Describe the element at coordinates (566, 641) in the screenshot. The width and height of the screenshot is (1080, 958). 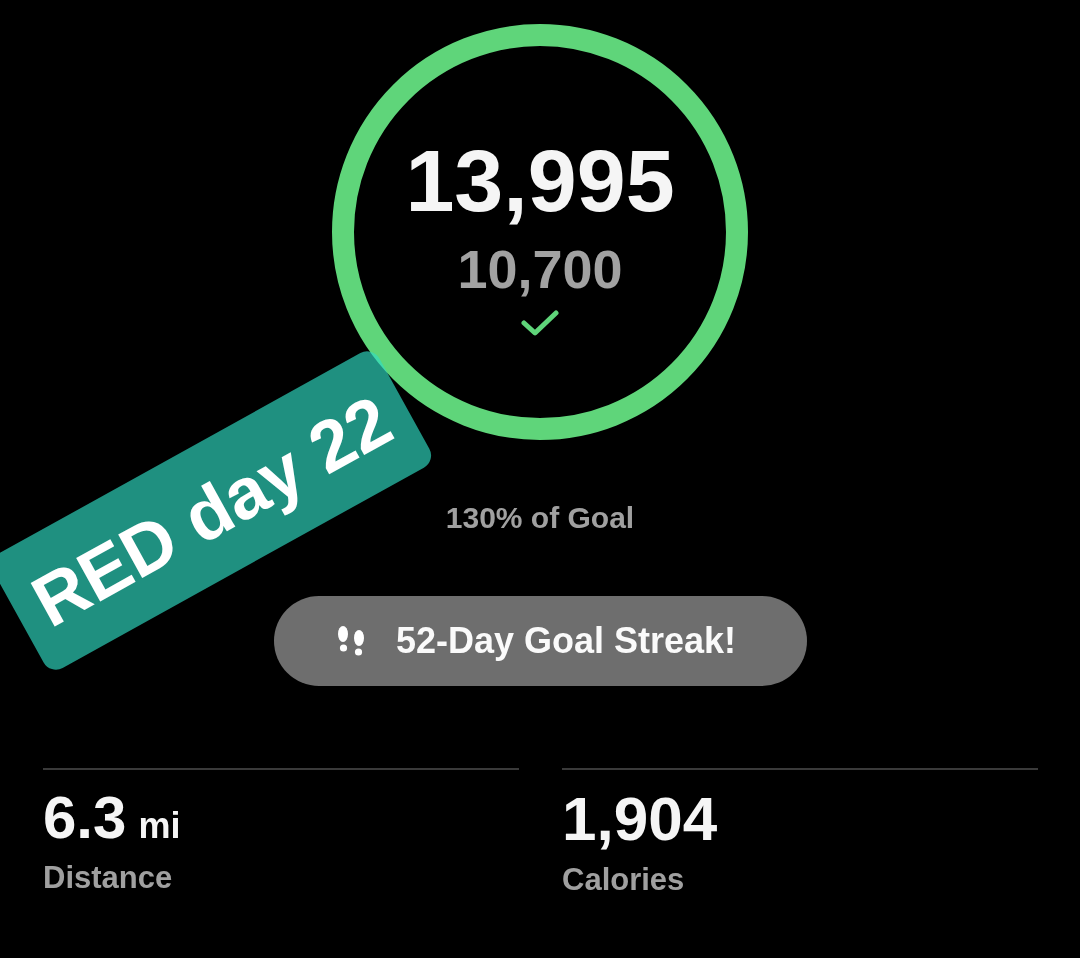
I see `streak-text: 52-Day Goal Streak!` at that location.